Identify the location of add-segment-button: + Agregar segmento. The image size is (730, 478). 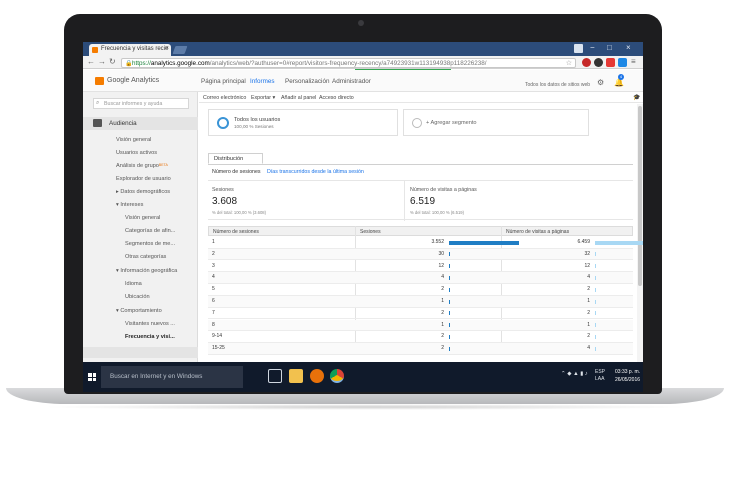
(496, 122).